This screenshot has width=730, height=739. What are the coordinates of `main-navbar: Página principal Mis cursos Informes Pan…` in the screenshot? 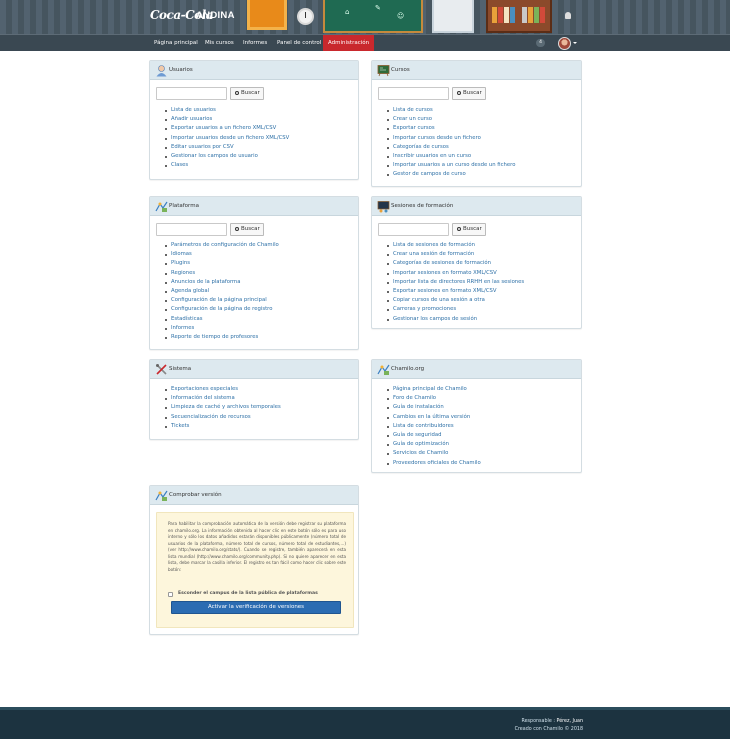 It's located at (365, 42).